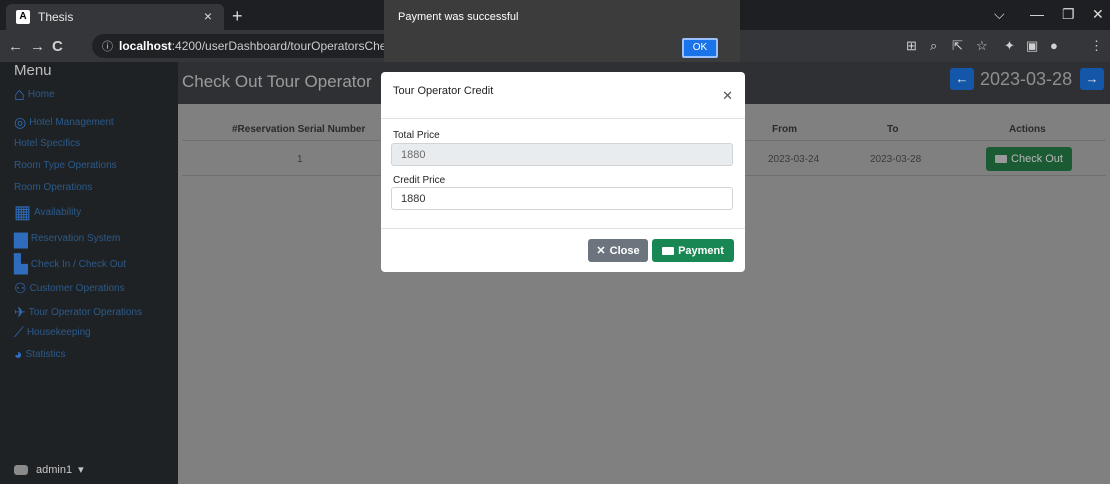 The width and height of the screenshot is (1110, 484). Describe the element at coordinates (15, 46) in the screenshot. I see `back-icon: ←` at that location.